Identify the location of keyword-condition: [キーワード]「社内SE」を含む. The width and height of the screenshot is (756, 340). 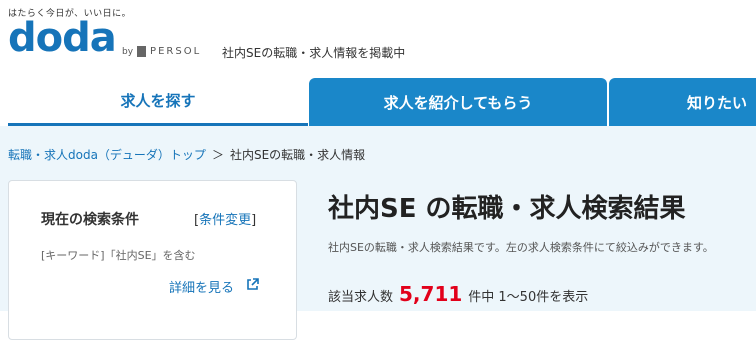
(118, 255).